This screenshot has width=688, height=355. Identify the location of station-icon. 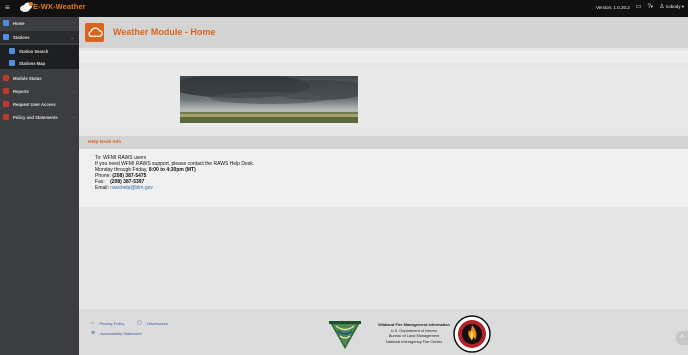
(6, 37).